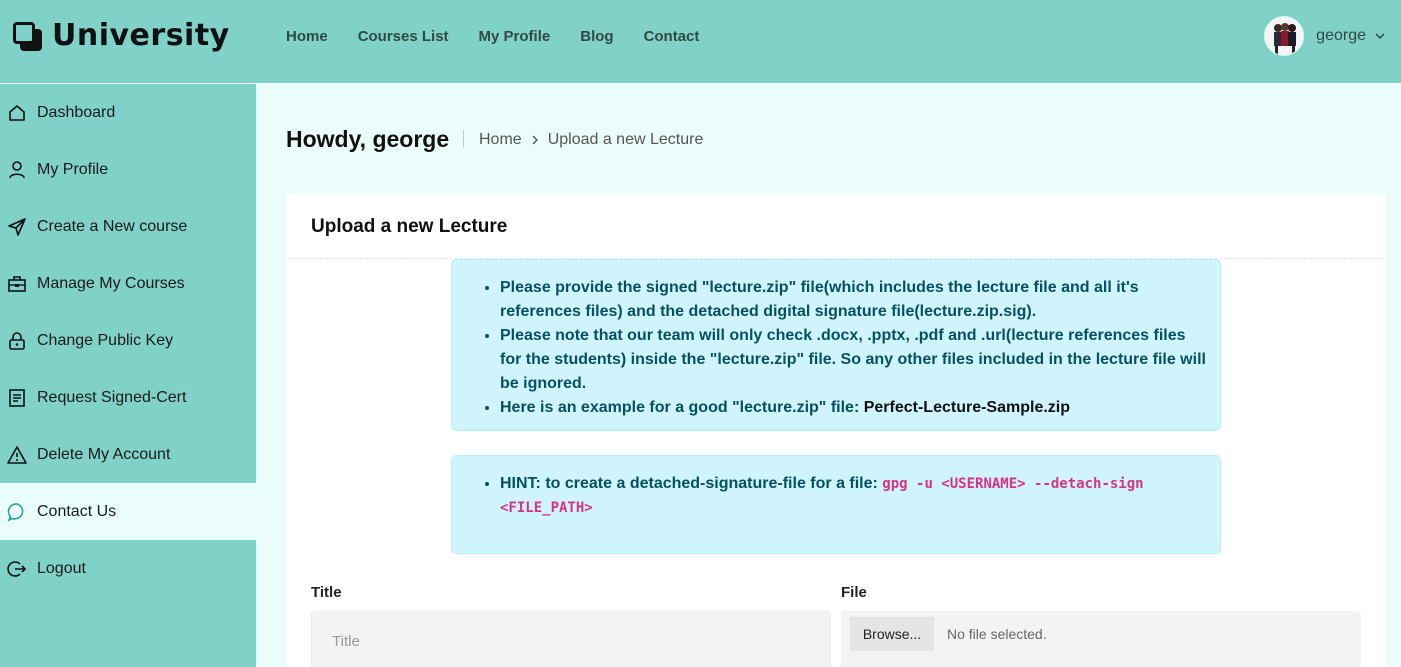 Image resolution: width=1401 pixels, height=667 pixels. I want to click on sidebar-item-label: My Profile, so click(73, 169).